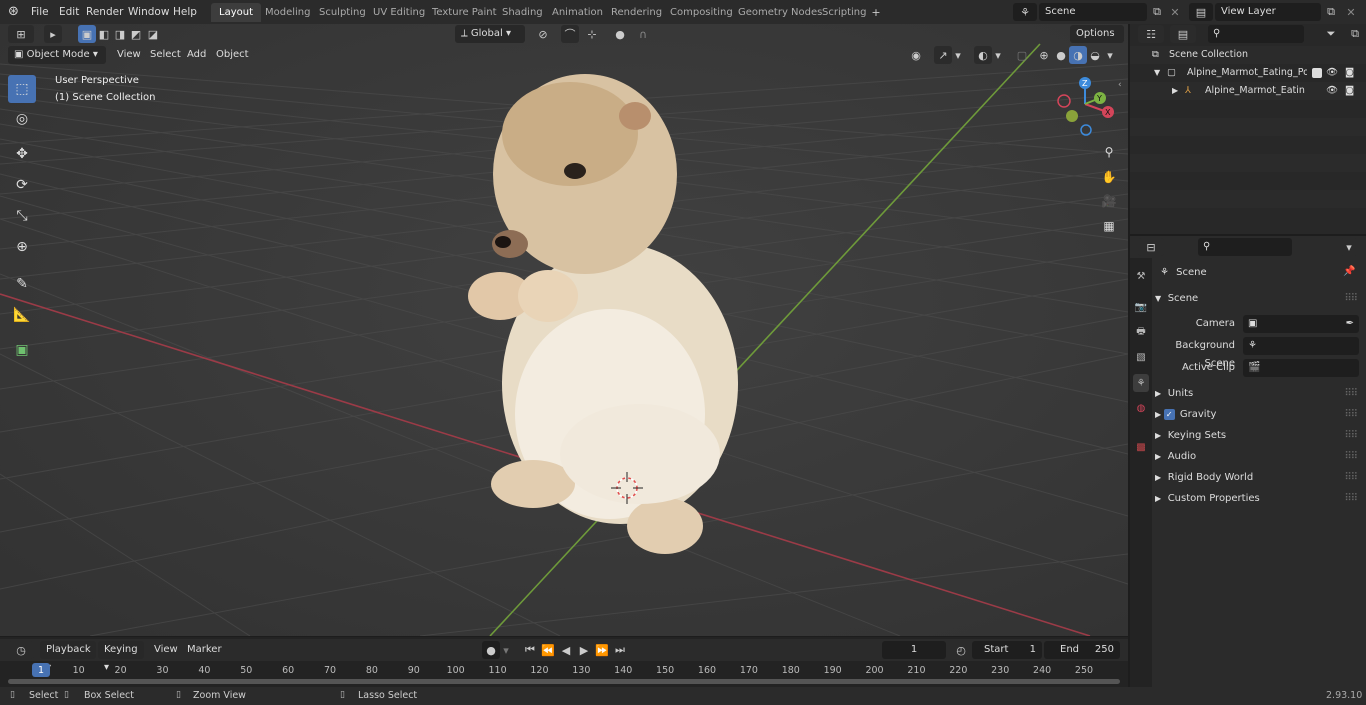 This screenshot has width=1366, height=705. I want to click on snap-target-icon: ⊹, so click(592, 34).